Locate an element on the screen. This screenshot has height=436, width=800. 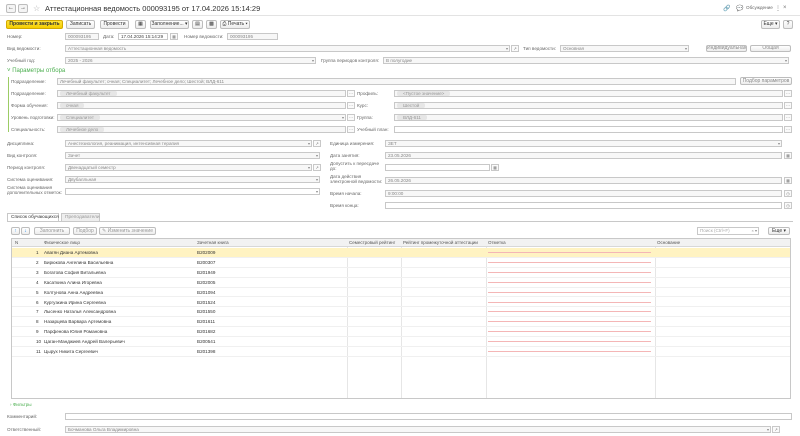
plan-field is located at coordinates (588, 129).